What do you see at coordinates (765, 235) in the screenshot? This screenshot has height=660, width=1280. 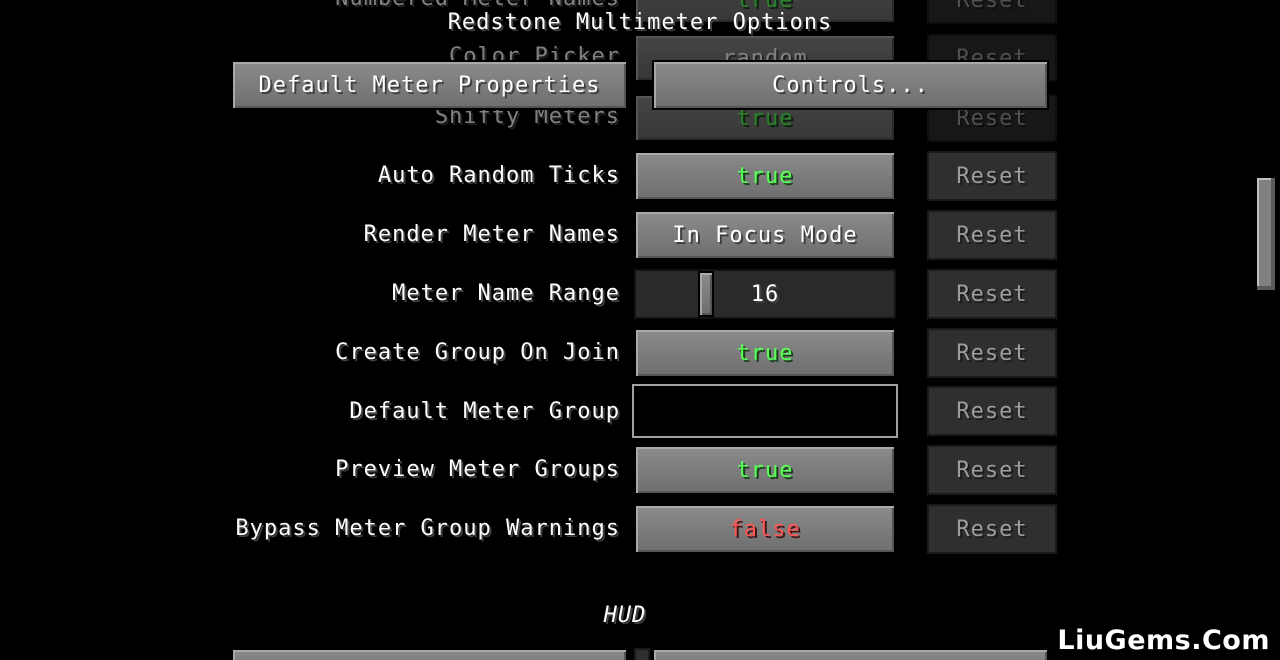 I see `render-meter-names-button: In Focus Mode` at bounding box center [765, 235].